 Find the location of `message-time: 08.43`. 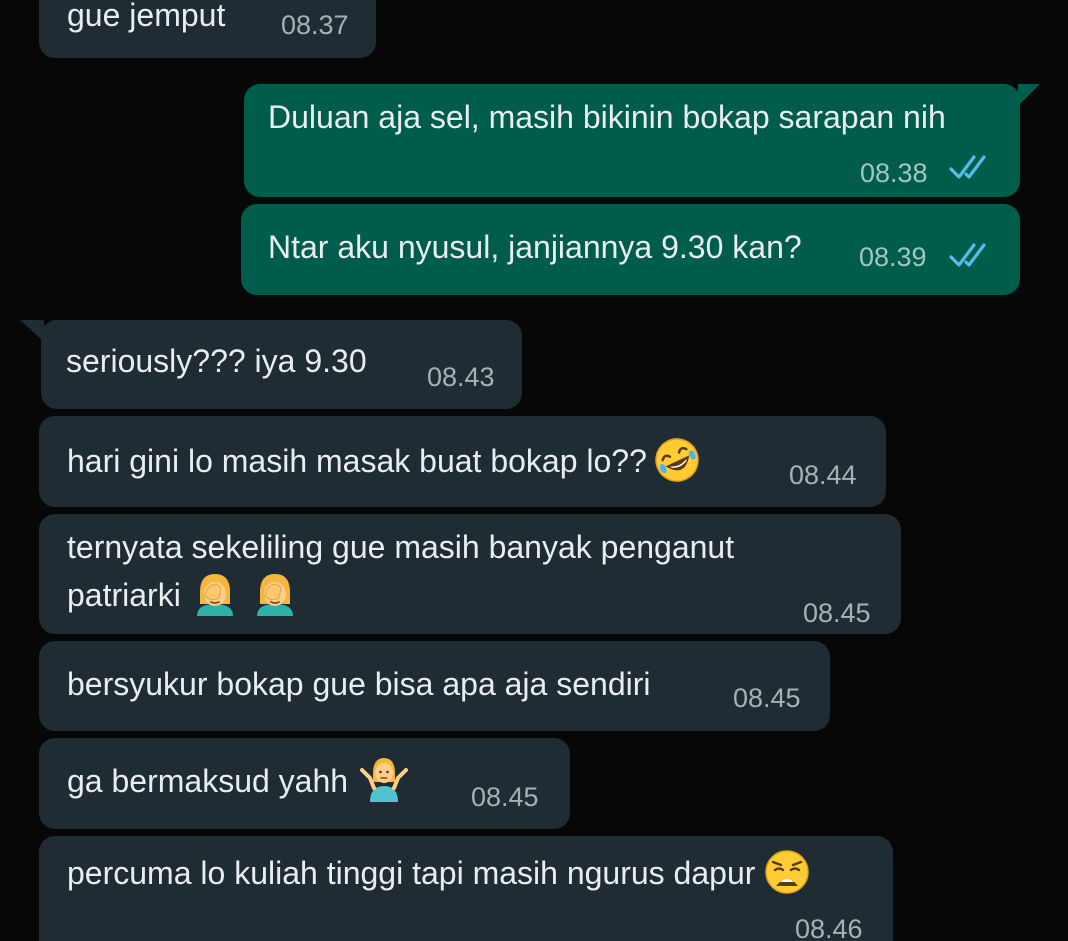

message-time: 08.43 is located at coordinates (461, 377).